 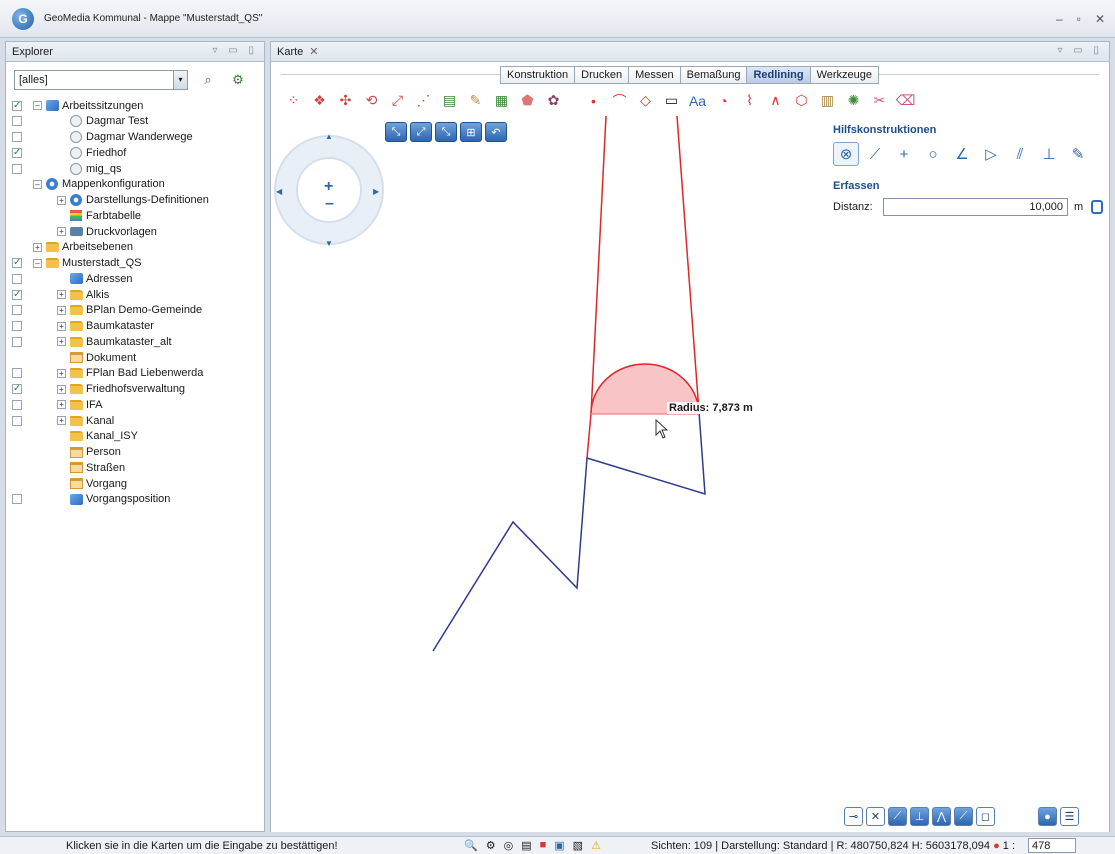 I want to click on ribbon-tab-messen: Messen, so click(x=655, y=75).